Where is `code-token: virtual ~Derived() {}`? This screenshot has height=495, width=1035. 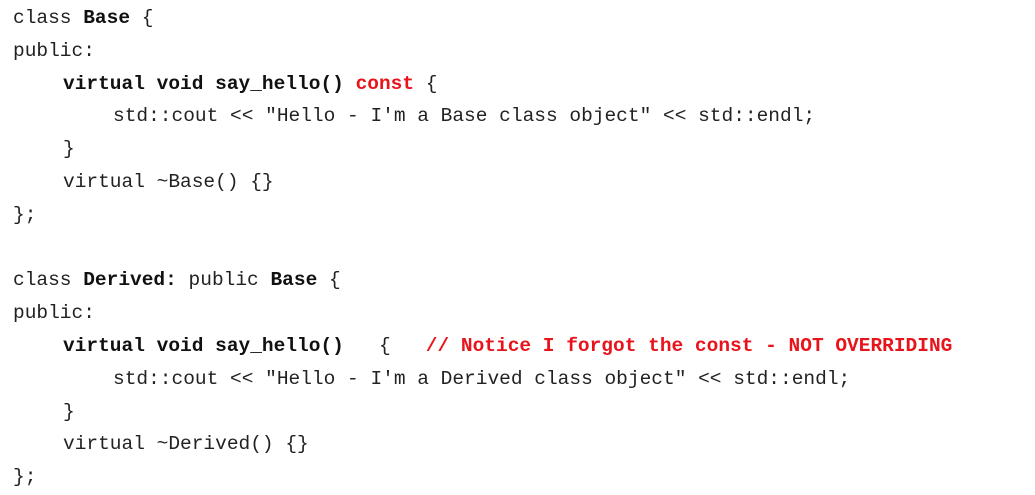
code-token: virtual ~Derived() {} is located at coordinates (186, 444).